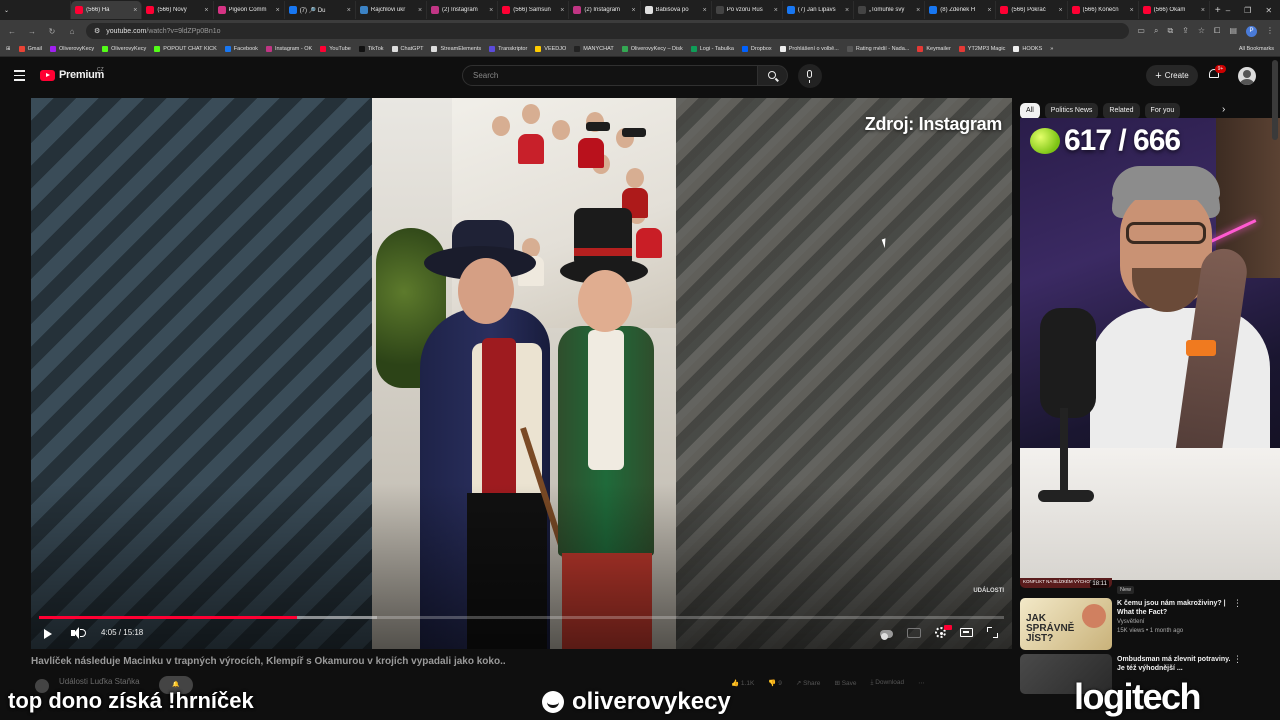 The width and height of the screenshot is (1280, 720). Describe the element at coordinates (185, 49) in the screenshot. I see `bookmark-item: POPOUT CHAT KICK` at that location.